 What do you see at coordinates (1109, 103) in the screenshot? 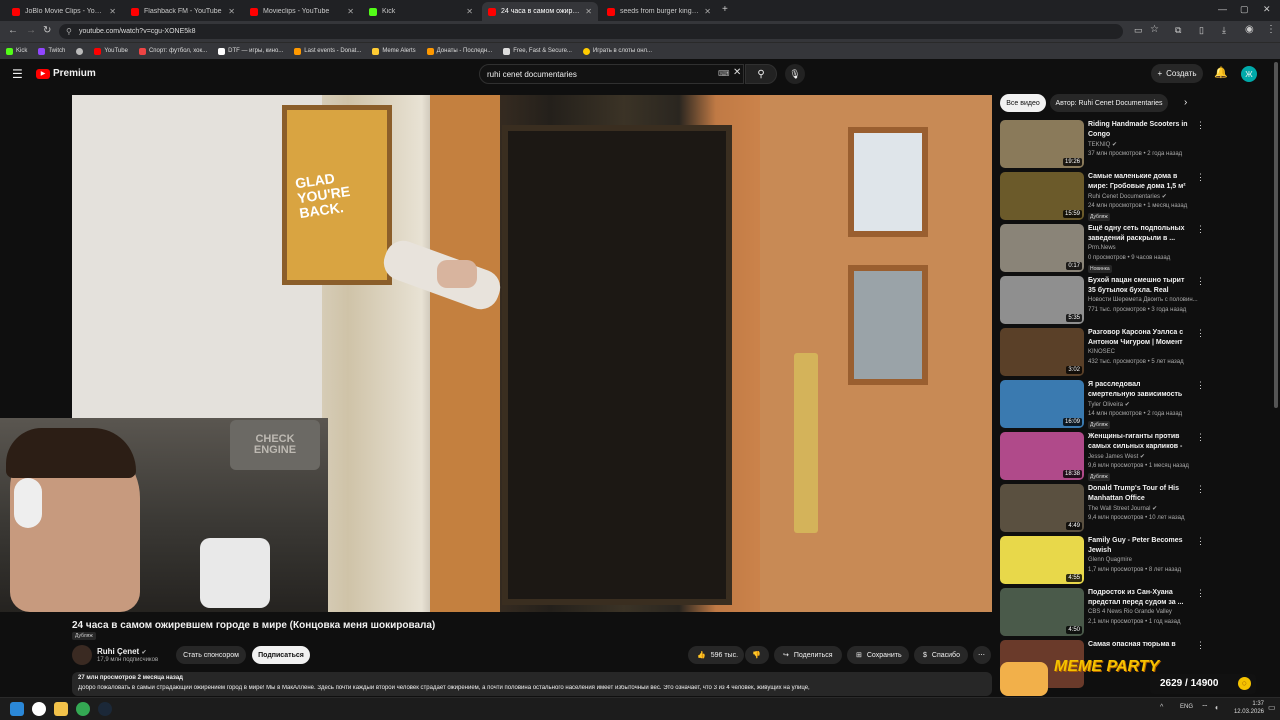
I see `chip-author: Автор: Ruhi Cenet Documentaries` at bounding box center [1109, 103].